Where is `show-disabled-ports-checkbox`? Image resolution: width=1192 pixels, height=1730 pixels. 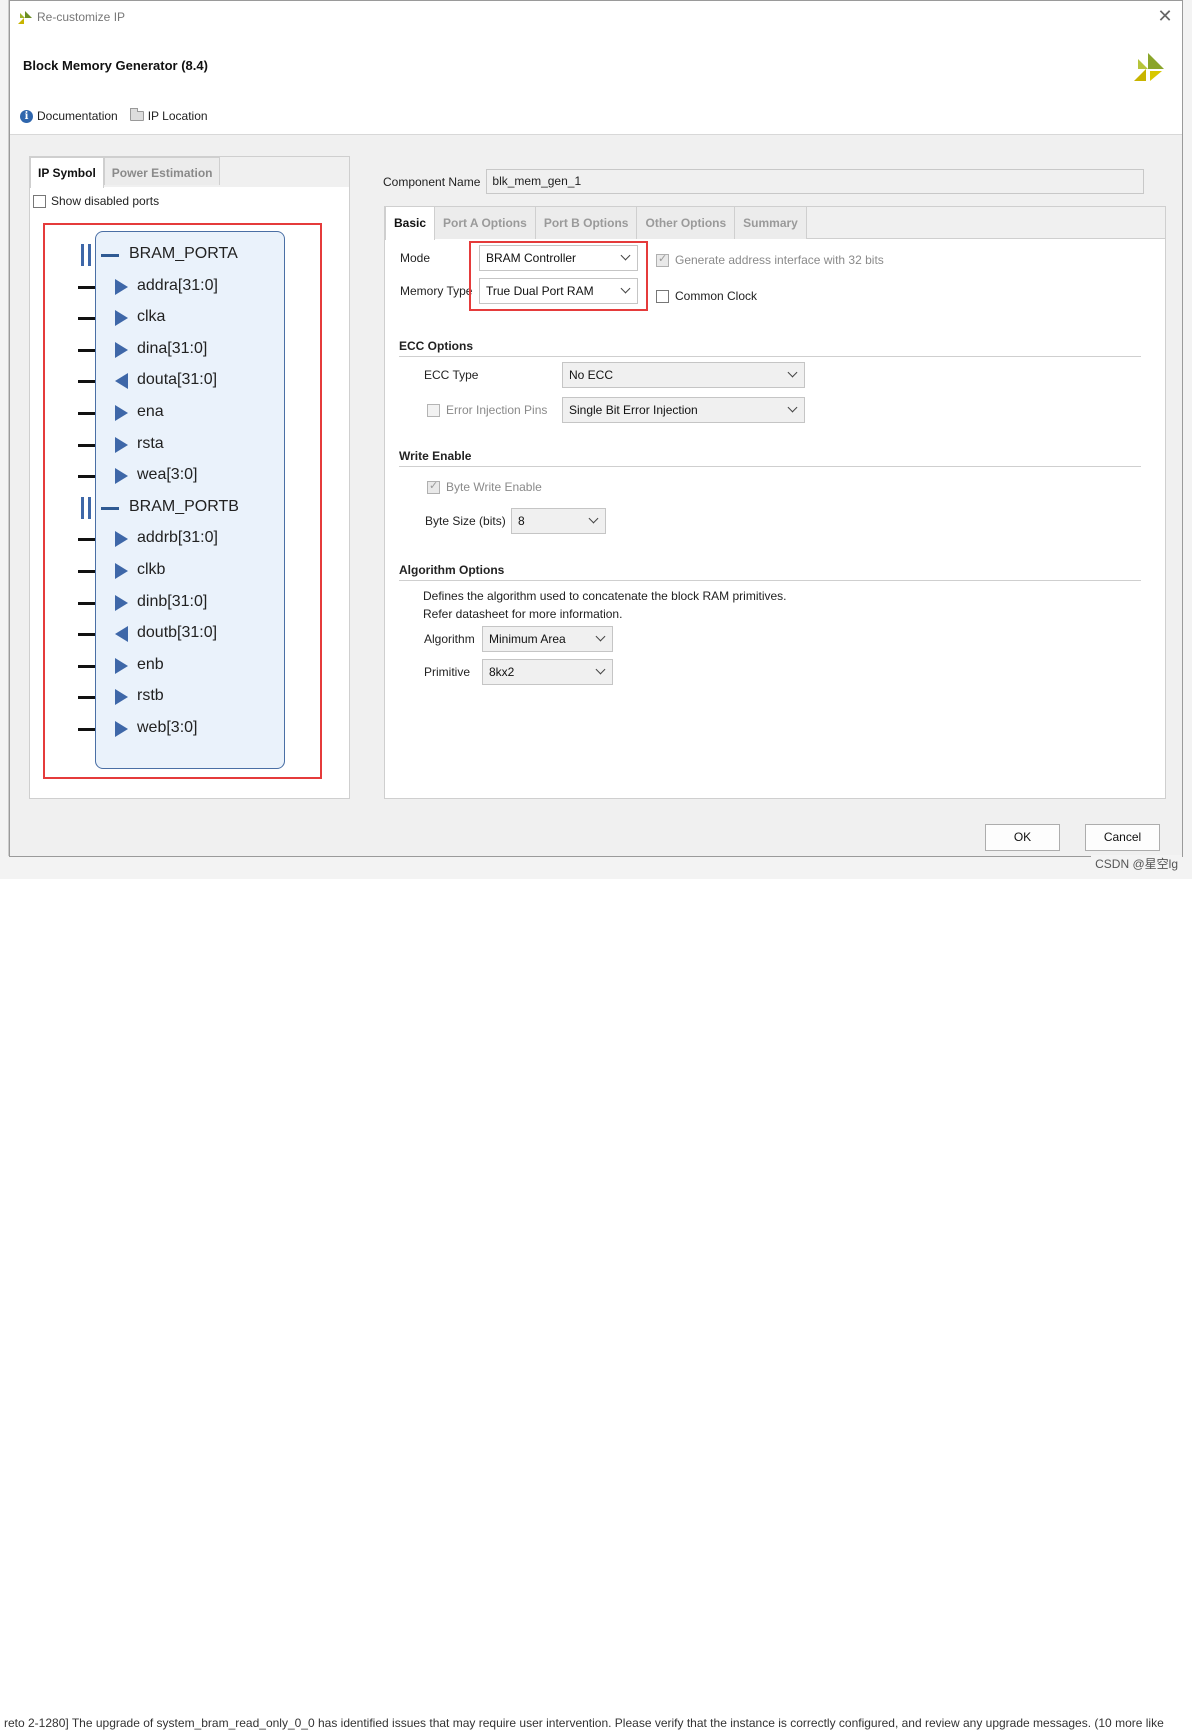
show-disabled-ports-checkbox is located at coordinates (39, 201).